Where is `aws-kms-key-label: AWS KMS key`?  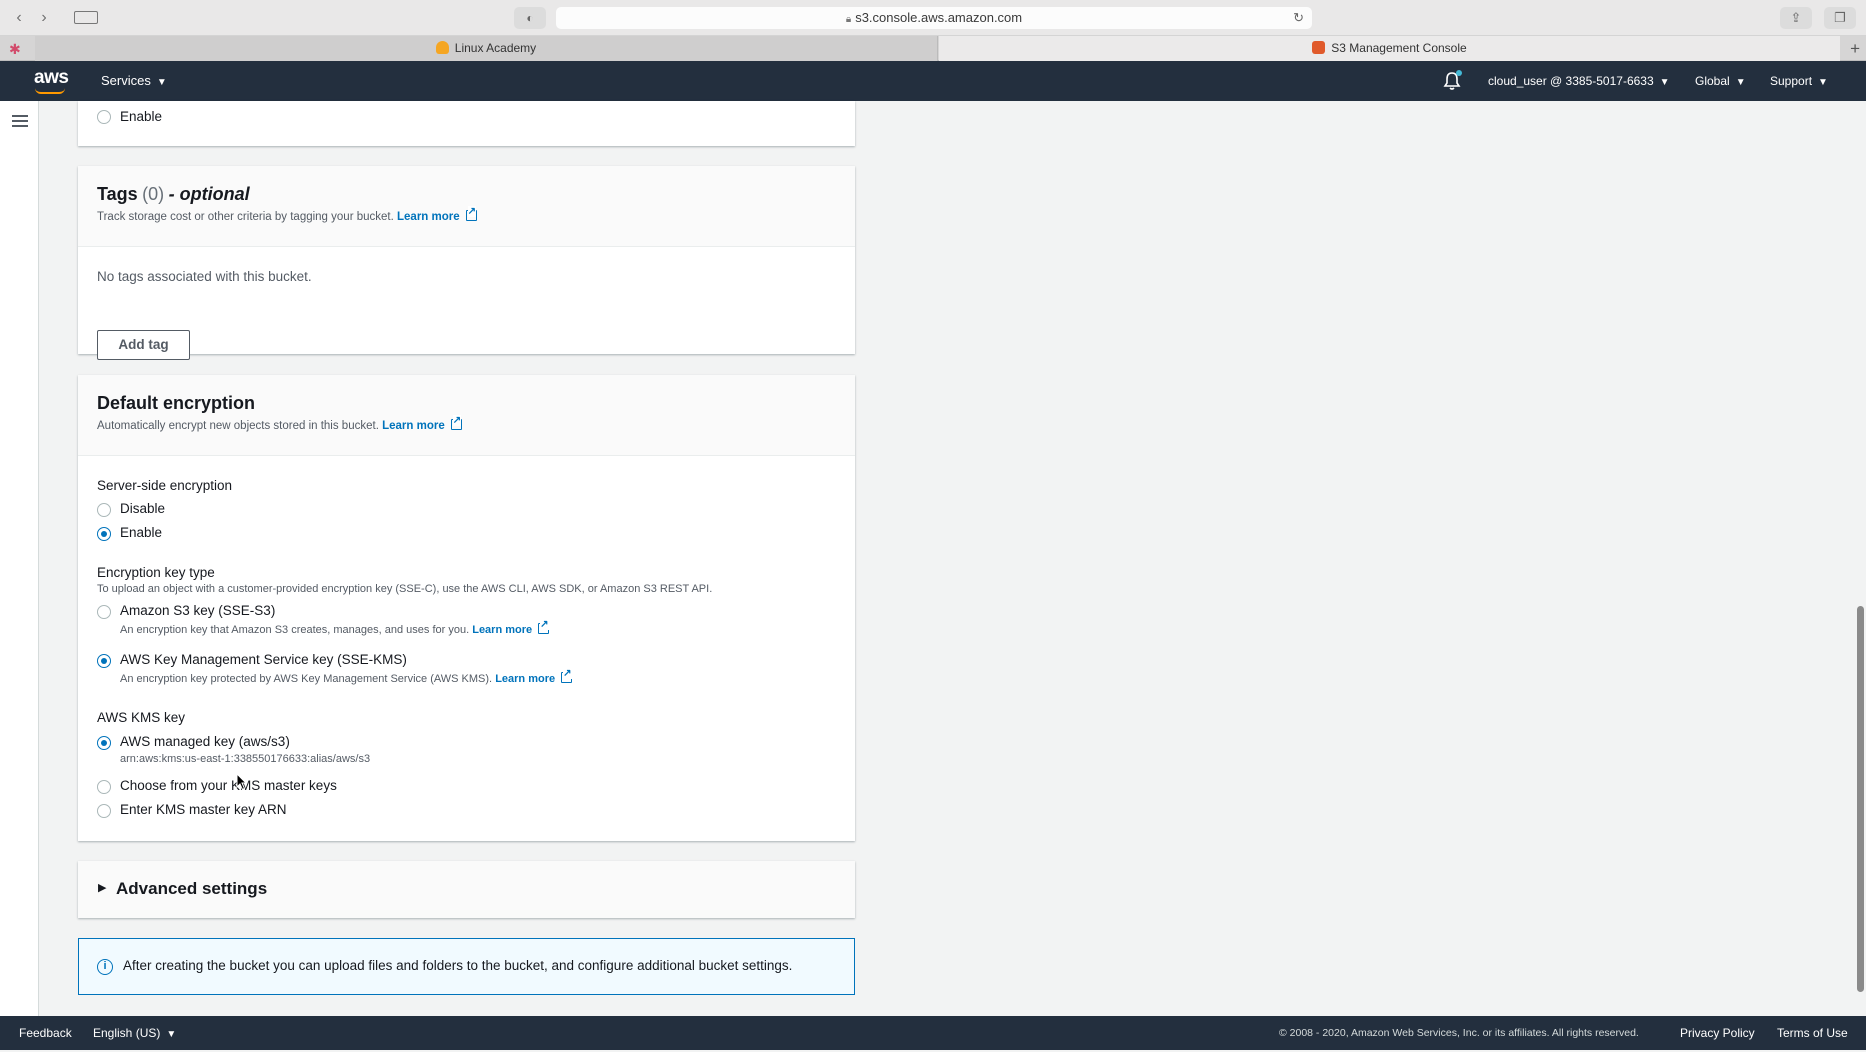
aws-kms-key-label: AWS KMS key is located at coordinates (141, 717).